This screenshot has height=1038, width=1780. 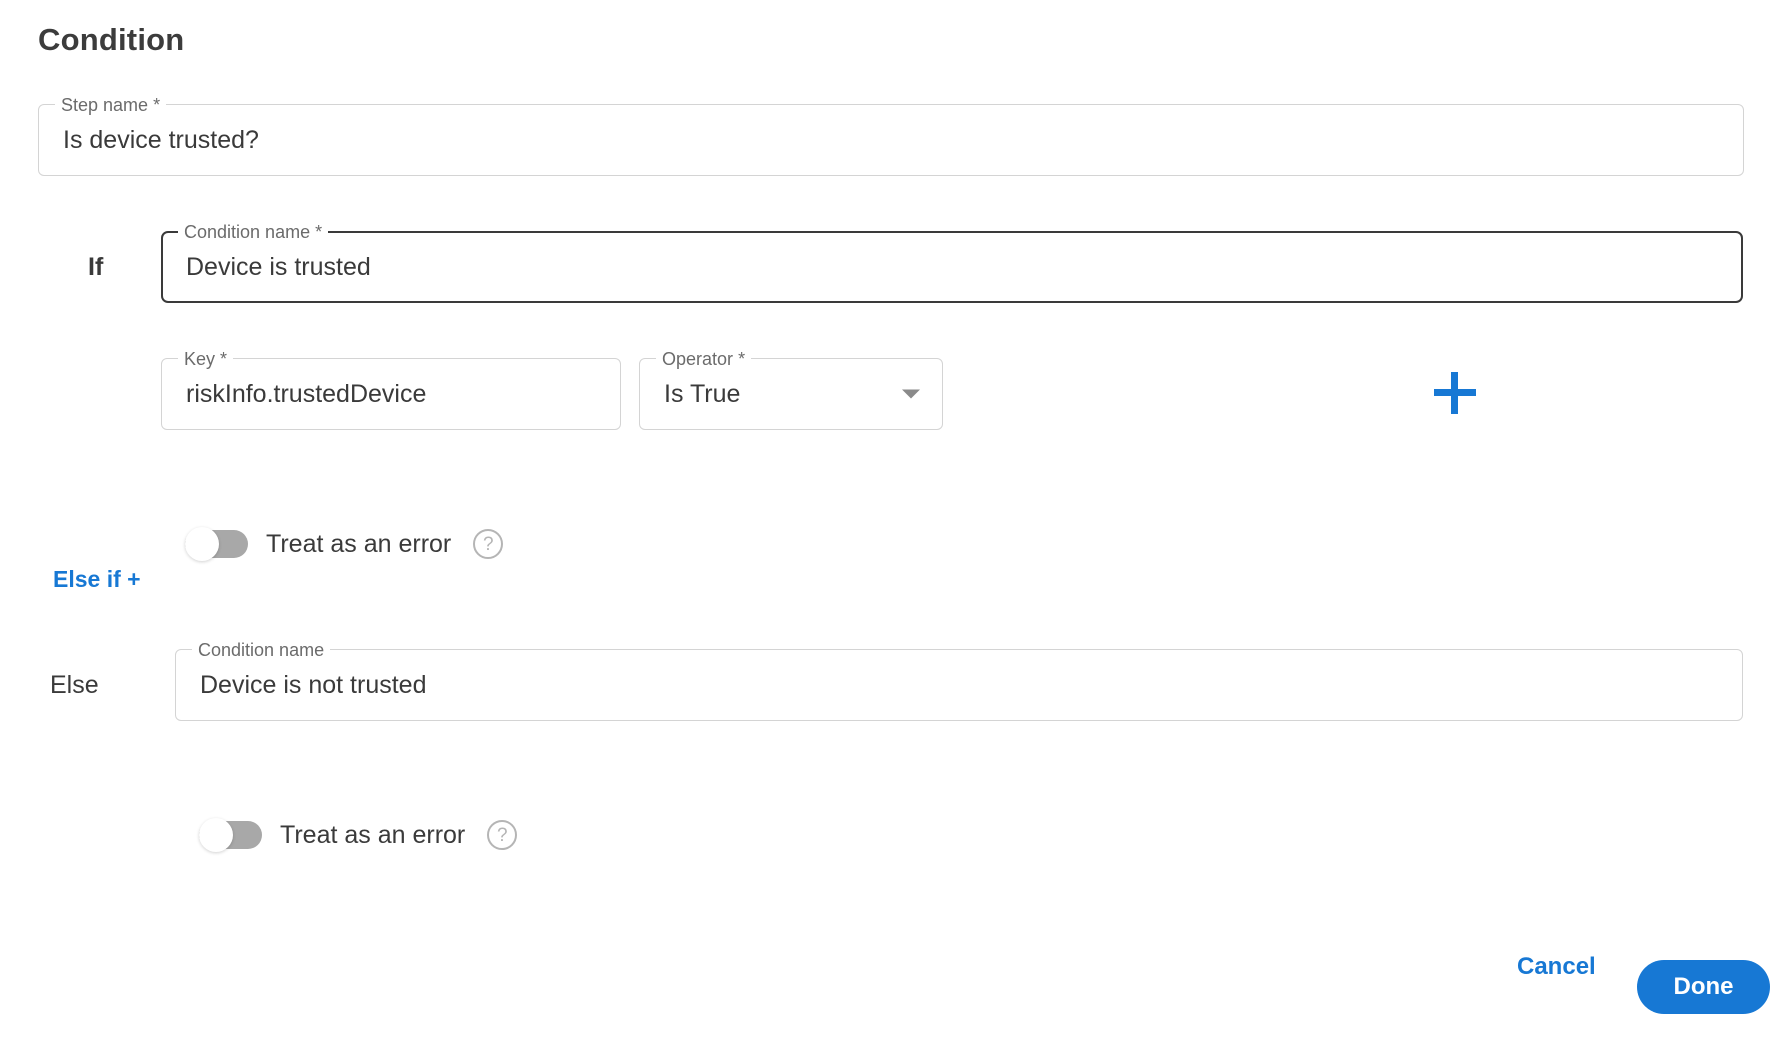 I want to click on else-if-add-link: Else if +, so click(x=97, y=579).